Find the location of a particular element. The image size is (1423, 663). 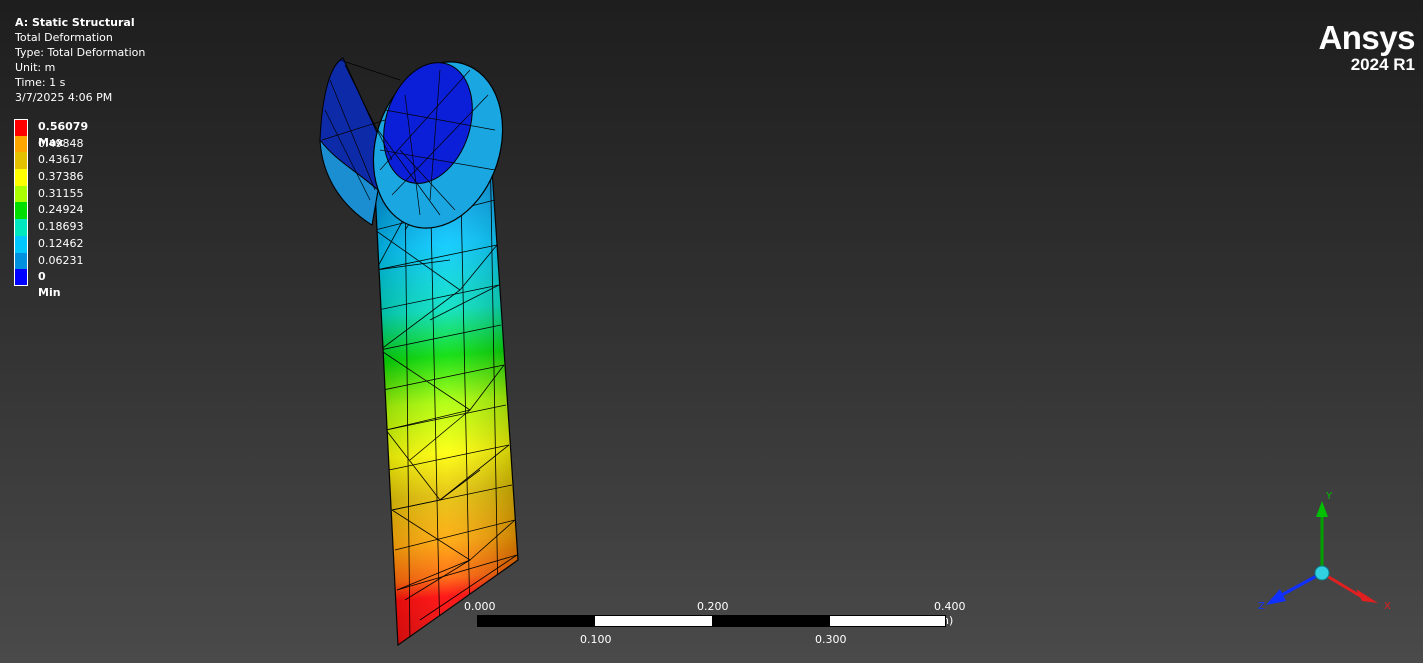

scale-label: 0.300 is located at coordinates (831, 639).